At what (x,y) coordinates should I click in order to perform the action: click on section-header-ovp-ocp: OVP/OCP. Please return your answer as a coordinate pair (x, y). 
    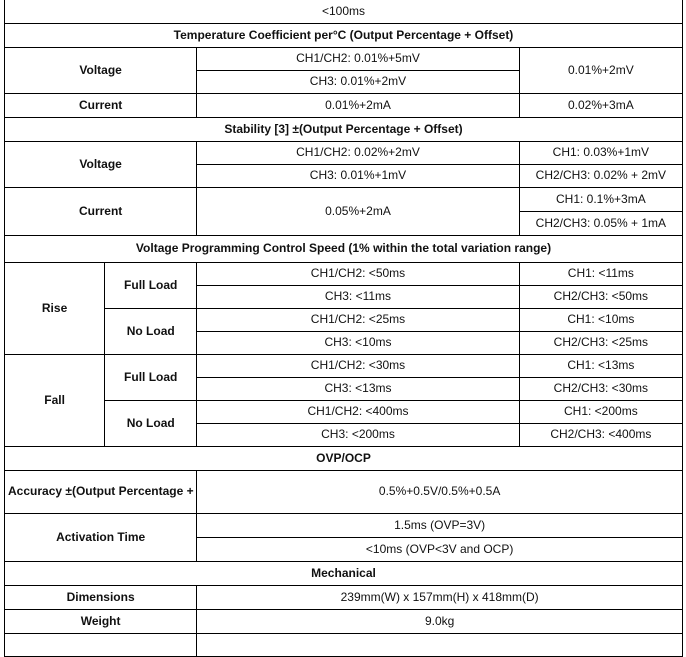
    Looking at the image, I should click on (343, 458).